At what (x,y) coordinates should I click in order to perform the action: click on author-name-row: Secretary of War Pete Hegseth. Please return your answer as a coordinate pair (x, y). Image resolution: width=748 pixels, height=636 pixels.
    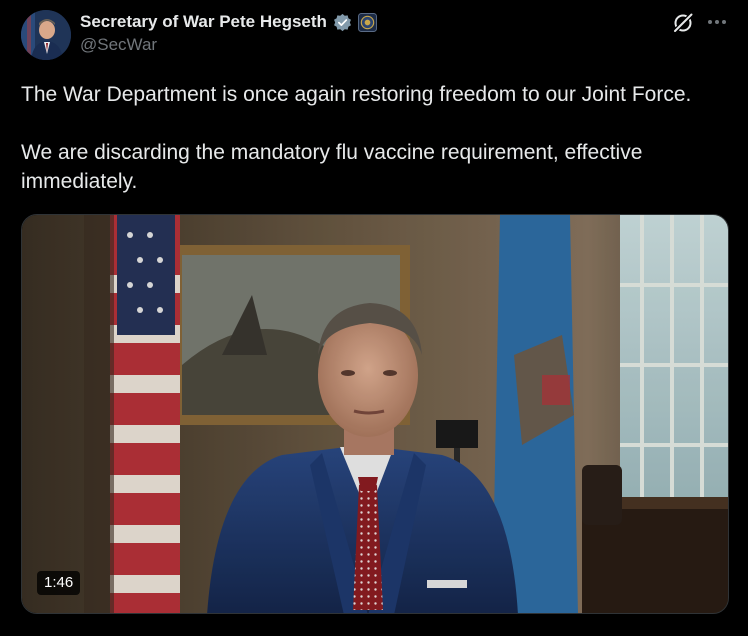
    Looking at the image, I should click on (228, 22).